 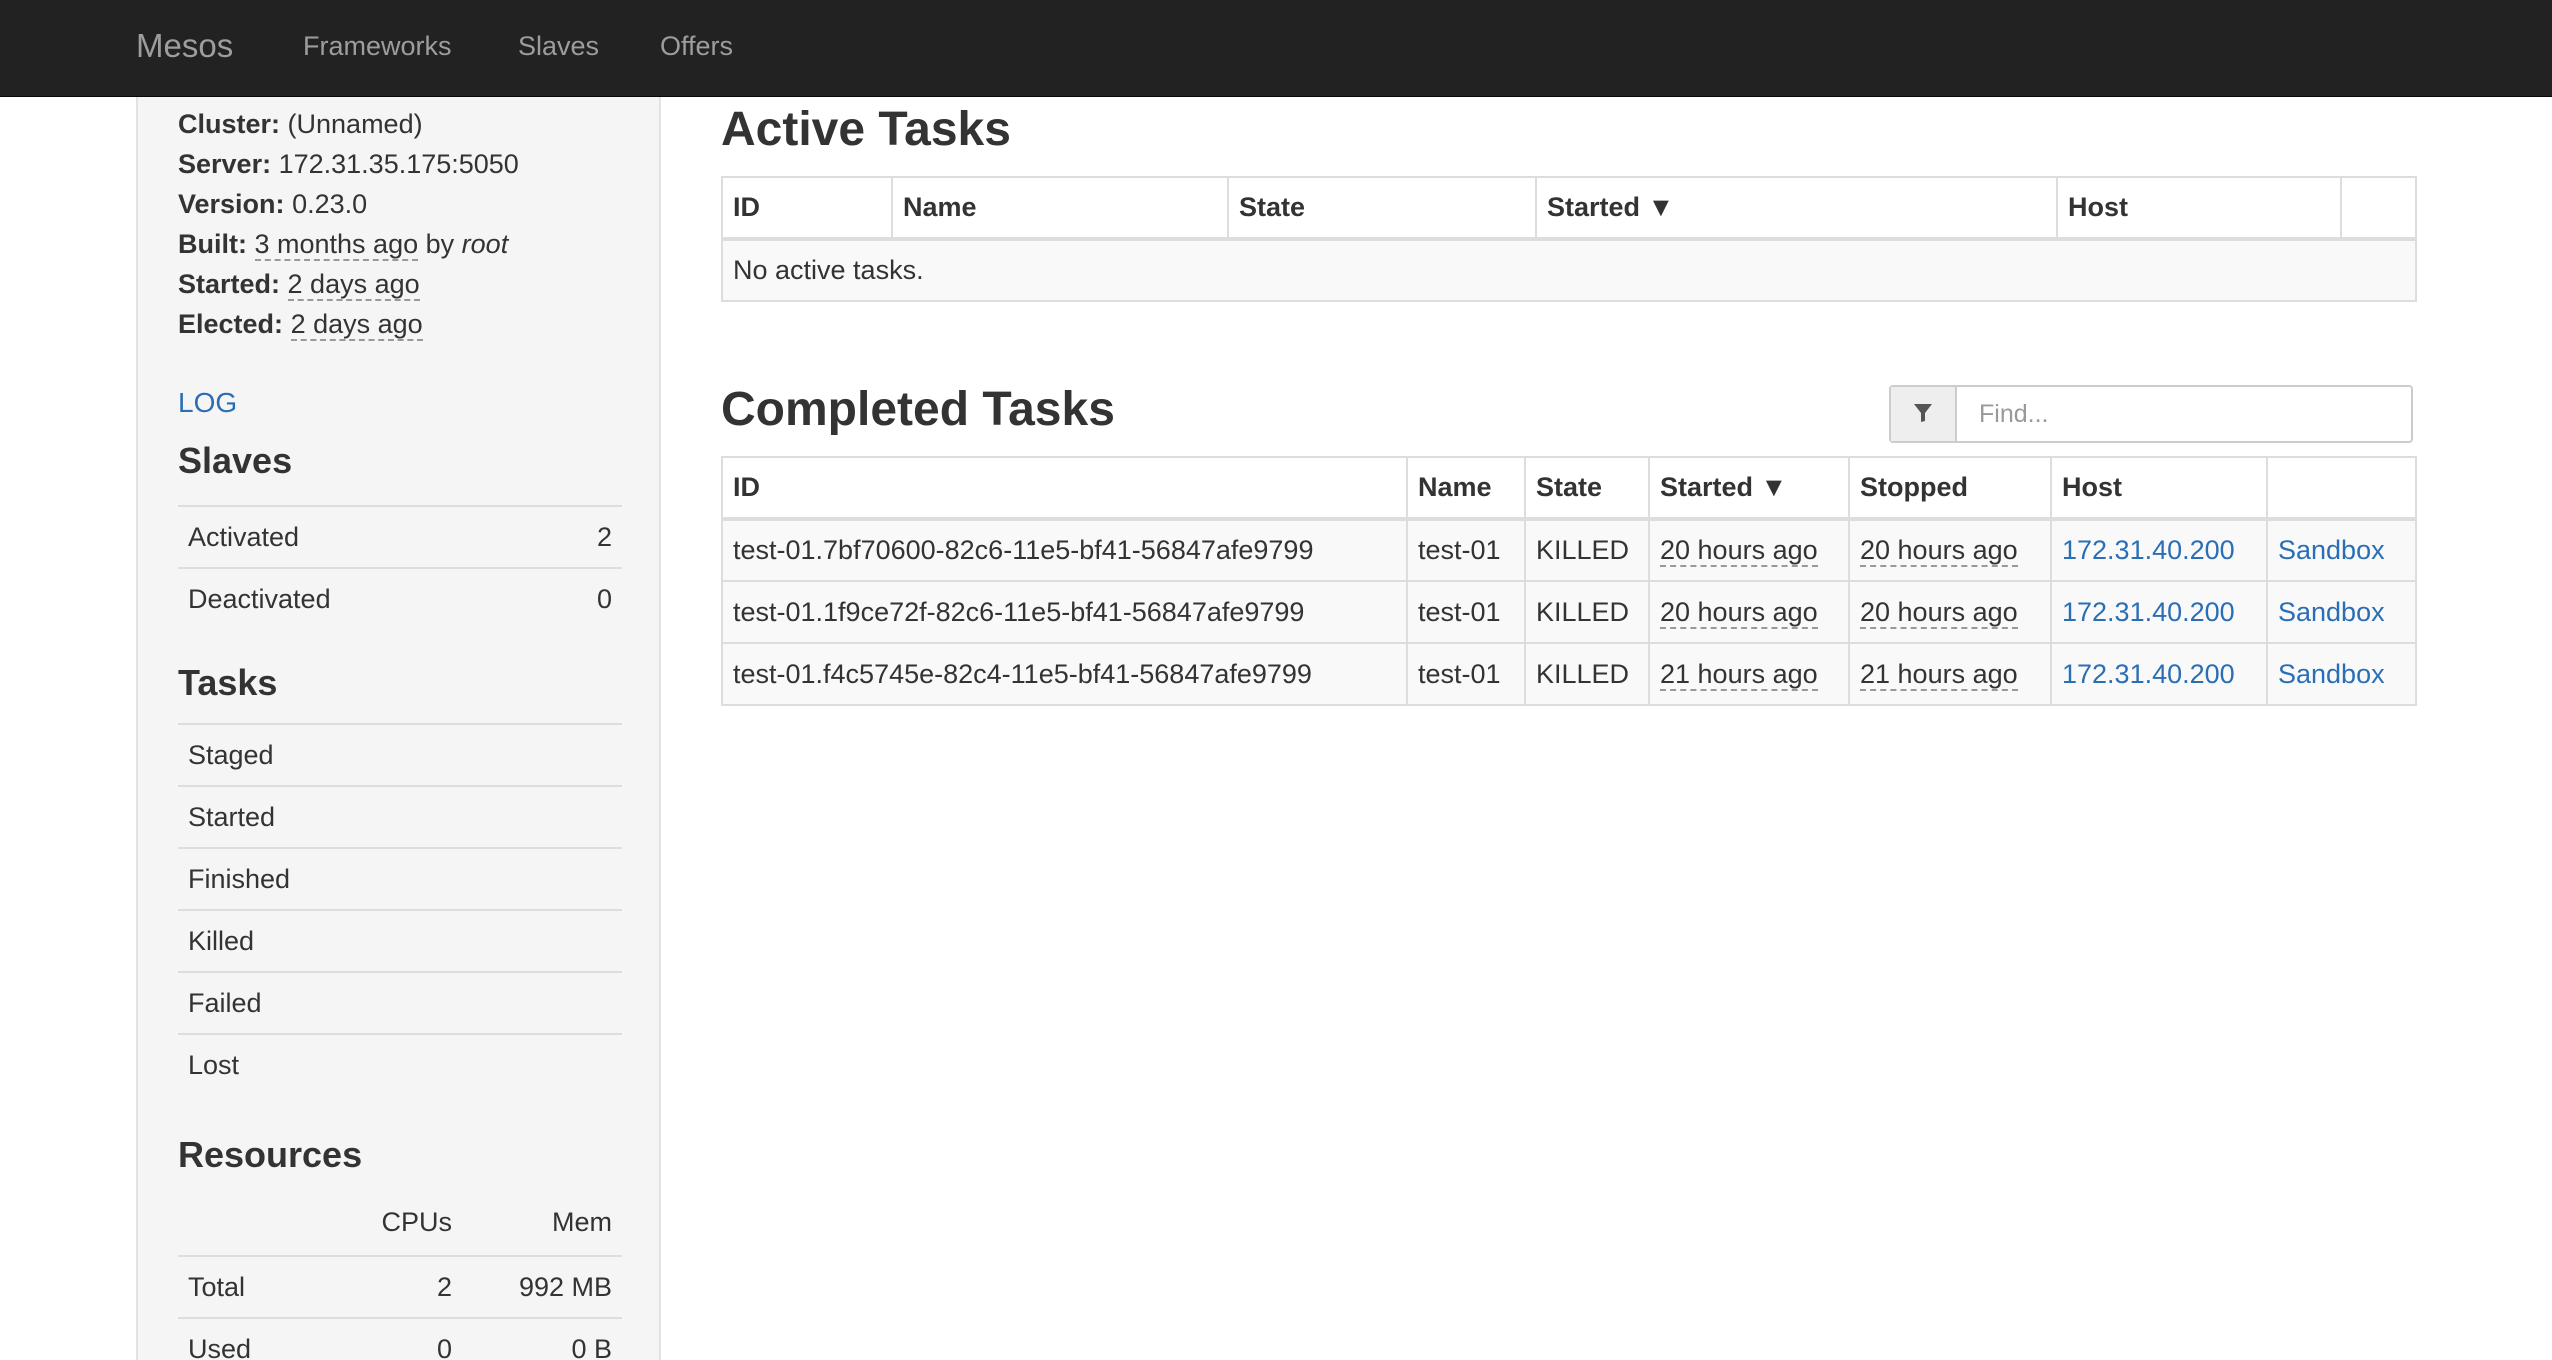 I want to click on stat-label: Failed, so click(x=225, y=1003).